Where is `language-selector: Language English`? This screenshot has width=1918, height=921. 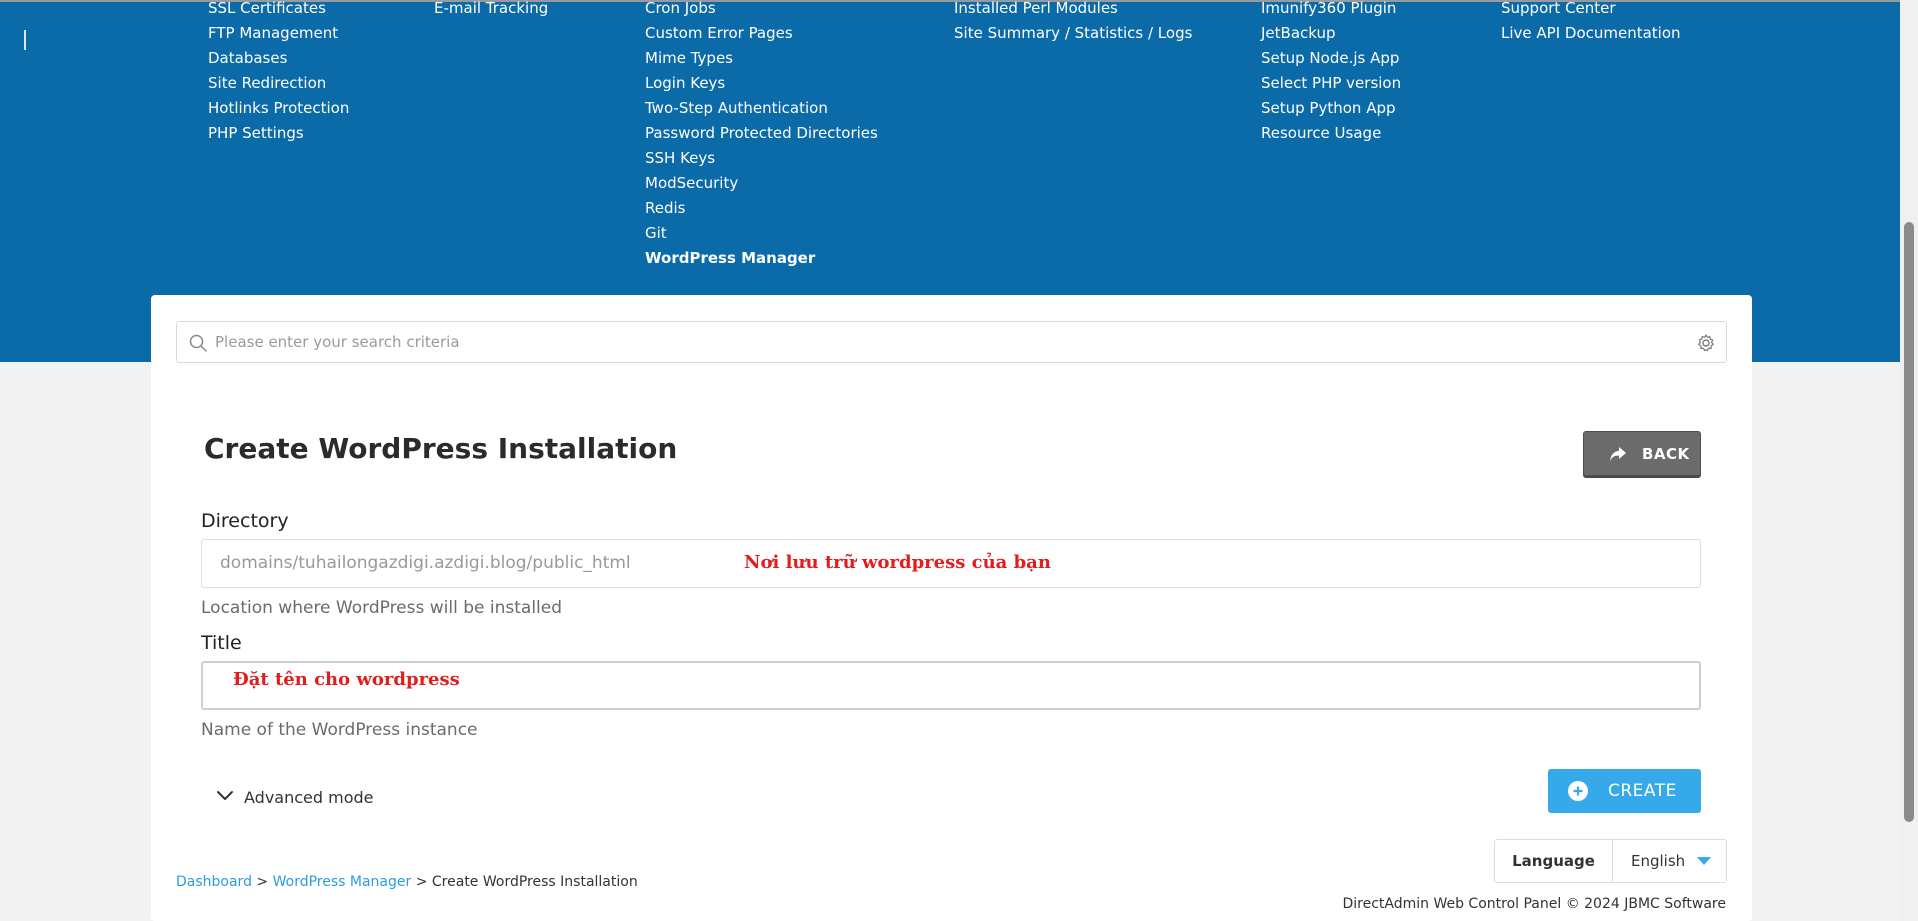
language-selector: Language English is located at coordinates (1610, 861).